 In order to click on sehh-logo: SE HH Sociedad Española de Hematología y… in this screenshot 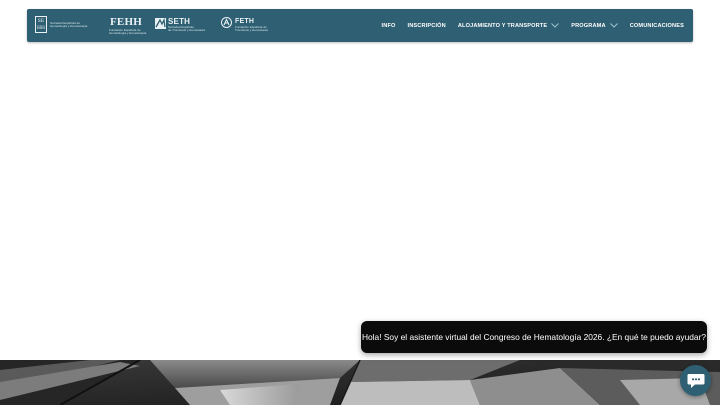, I will do `click(67, 25)`.